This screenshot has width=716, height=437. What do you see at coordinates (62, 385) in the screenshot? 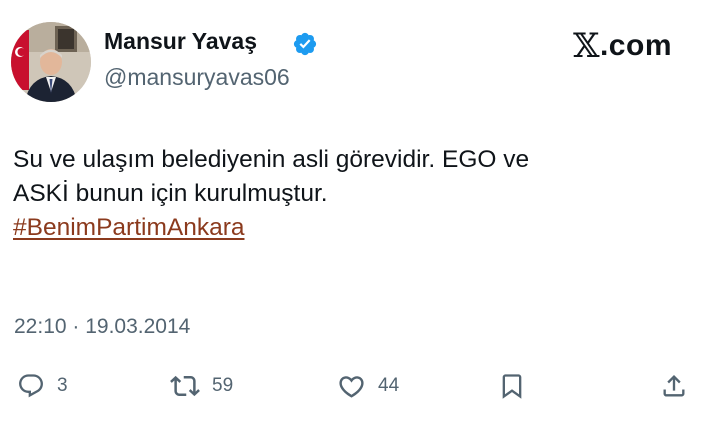
I see `reply-count: 3` at bounding box center [62, 385].